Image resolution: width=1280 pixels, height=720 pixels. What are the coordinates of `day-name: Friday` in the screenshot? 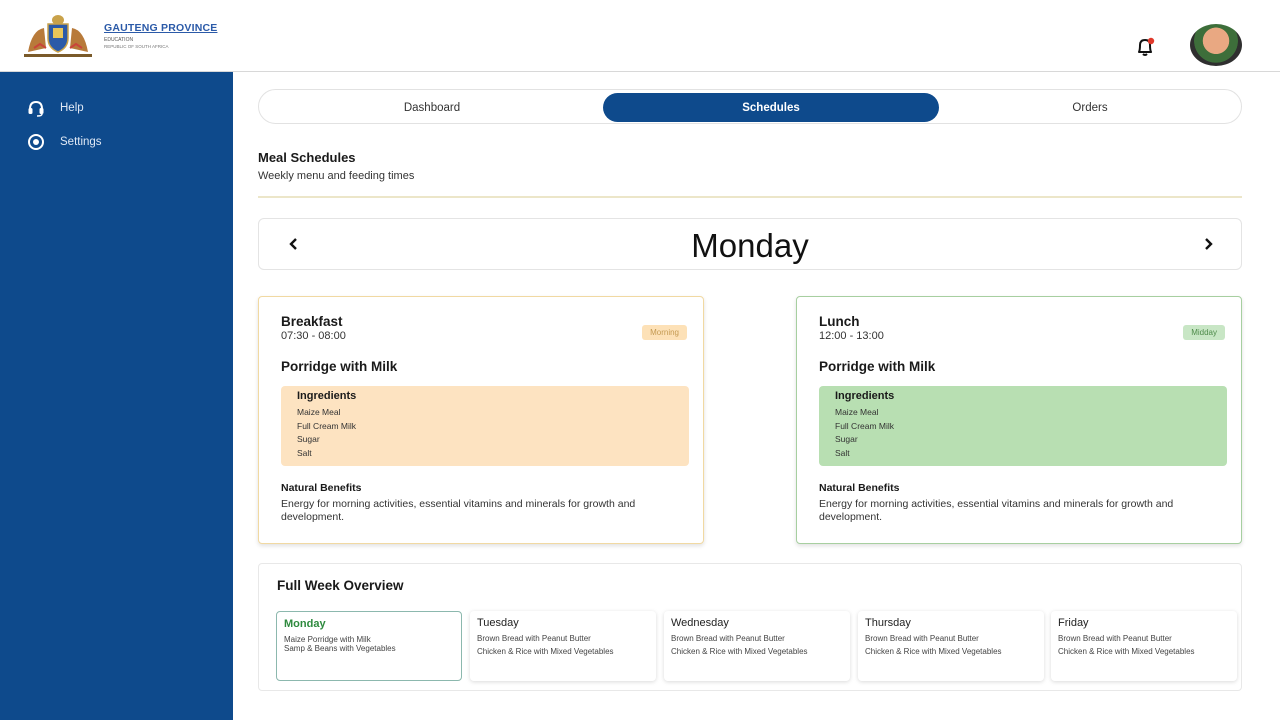 It's located at (1073, 623).